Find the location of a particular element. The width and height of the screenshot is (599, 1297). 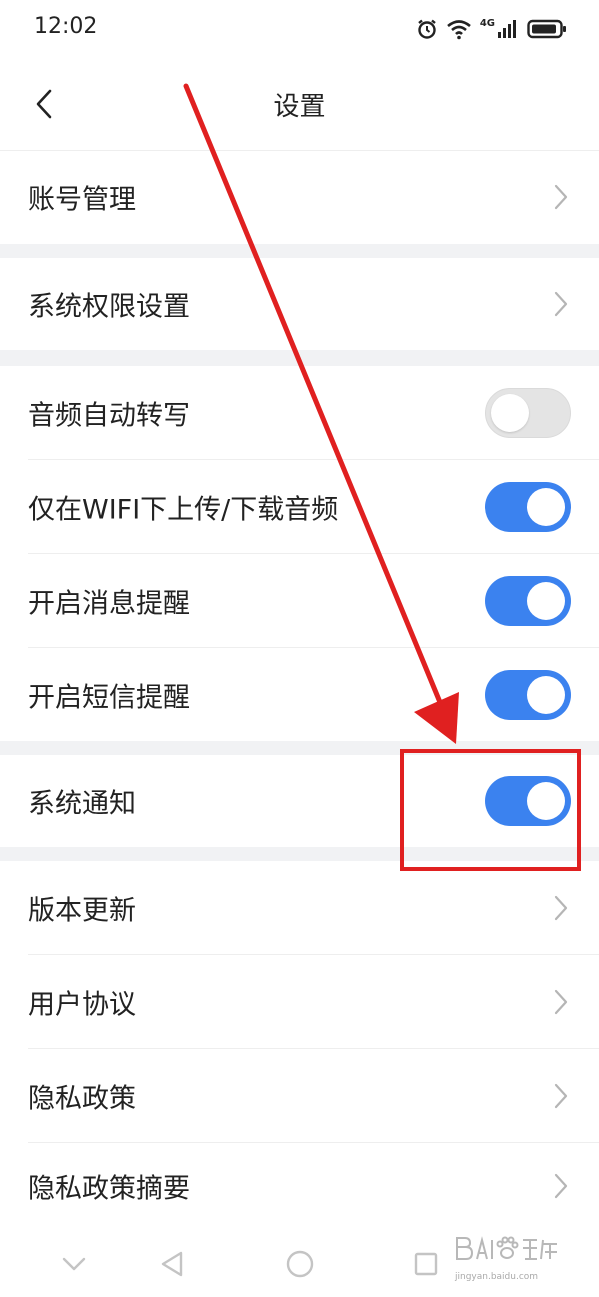

audio-transcribe-toggle is located at coordinates (528, 413).